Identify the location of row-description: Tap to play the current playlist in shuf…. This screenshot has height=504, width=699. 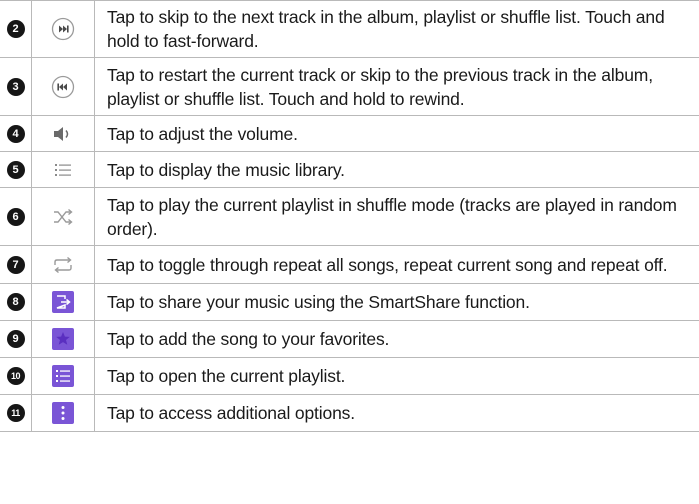
(392, 216).